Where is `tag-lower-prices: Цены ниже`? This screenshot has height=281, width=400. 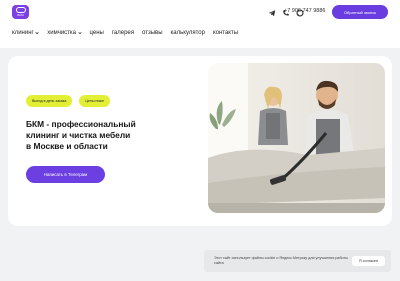 tag-lower-prices: Цены ниже is located at coordinates (94, 101).